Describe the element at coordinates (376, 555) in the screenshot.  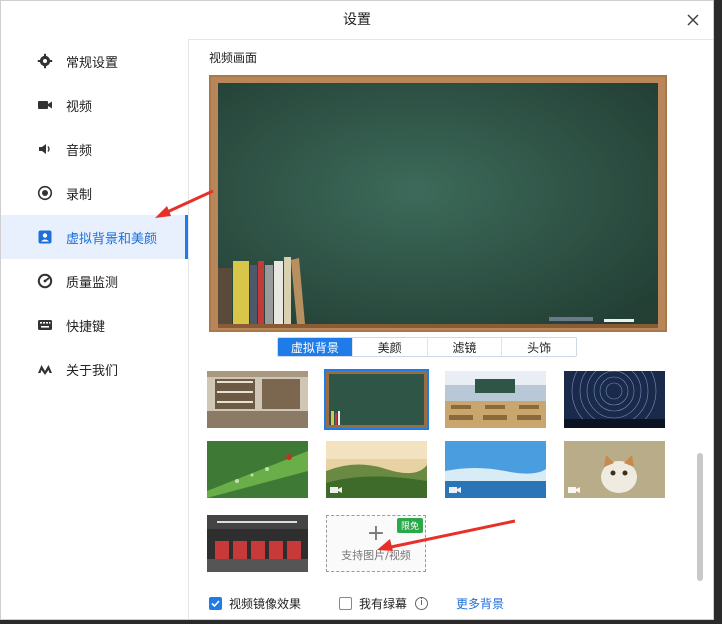
I see `upload-hint: 支持图片/视频` at that location.